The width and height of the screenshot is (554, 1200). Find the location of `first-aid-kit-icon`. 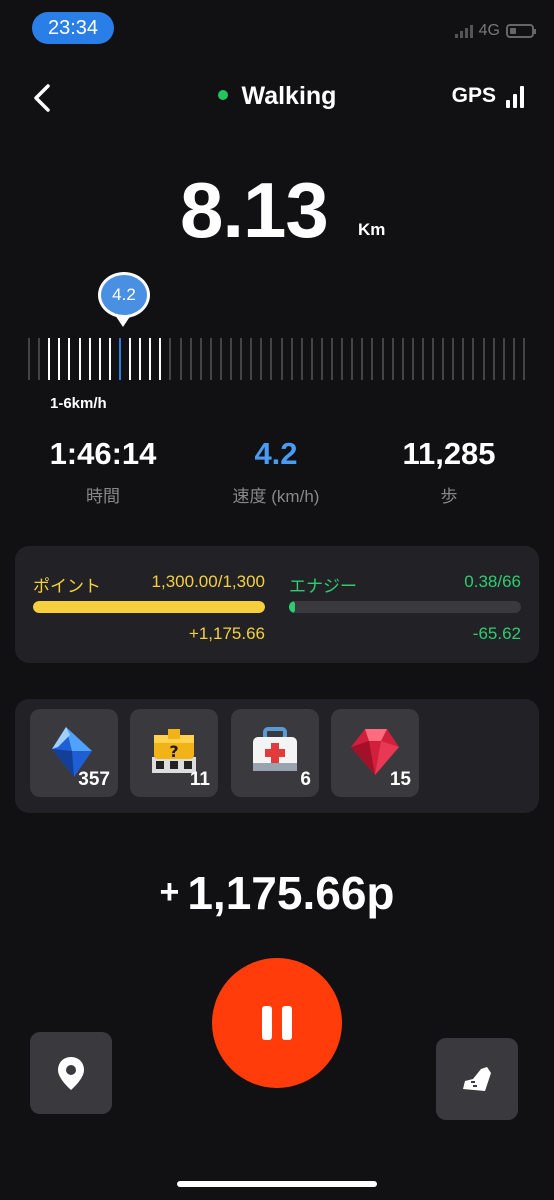

first-aid-kit-icon is located at coordinates (275, 749).